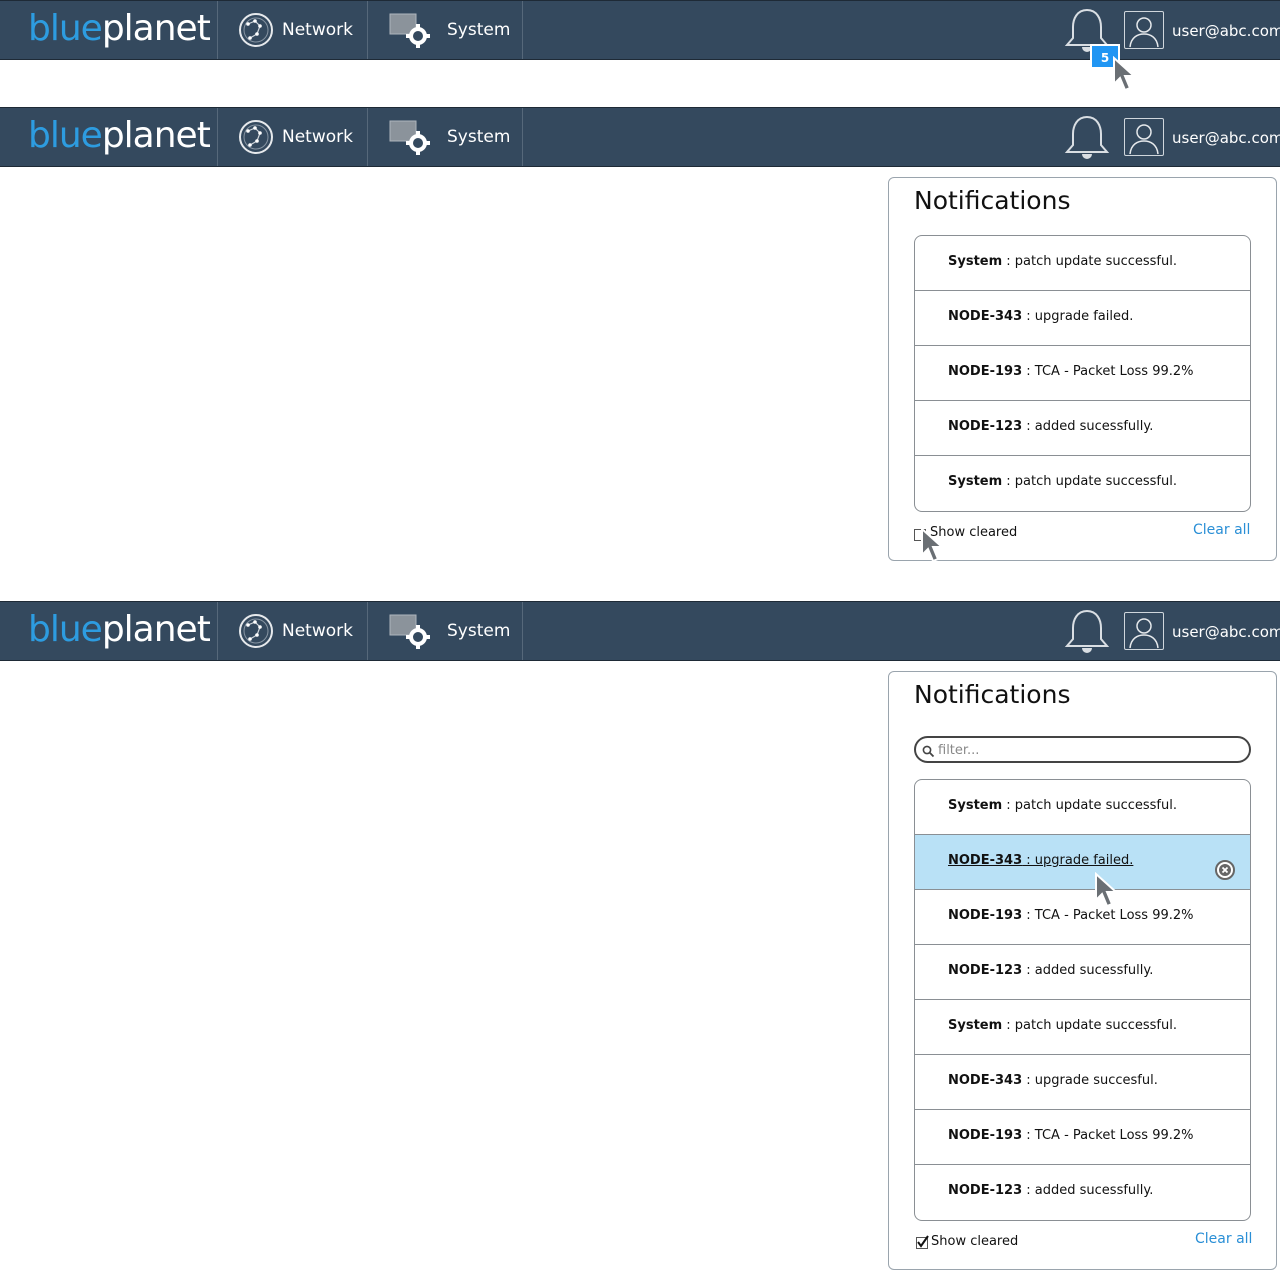 This screenshot has height=1270, width=1280. I want to click on filter-input, so click(1088, 750).